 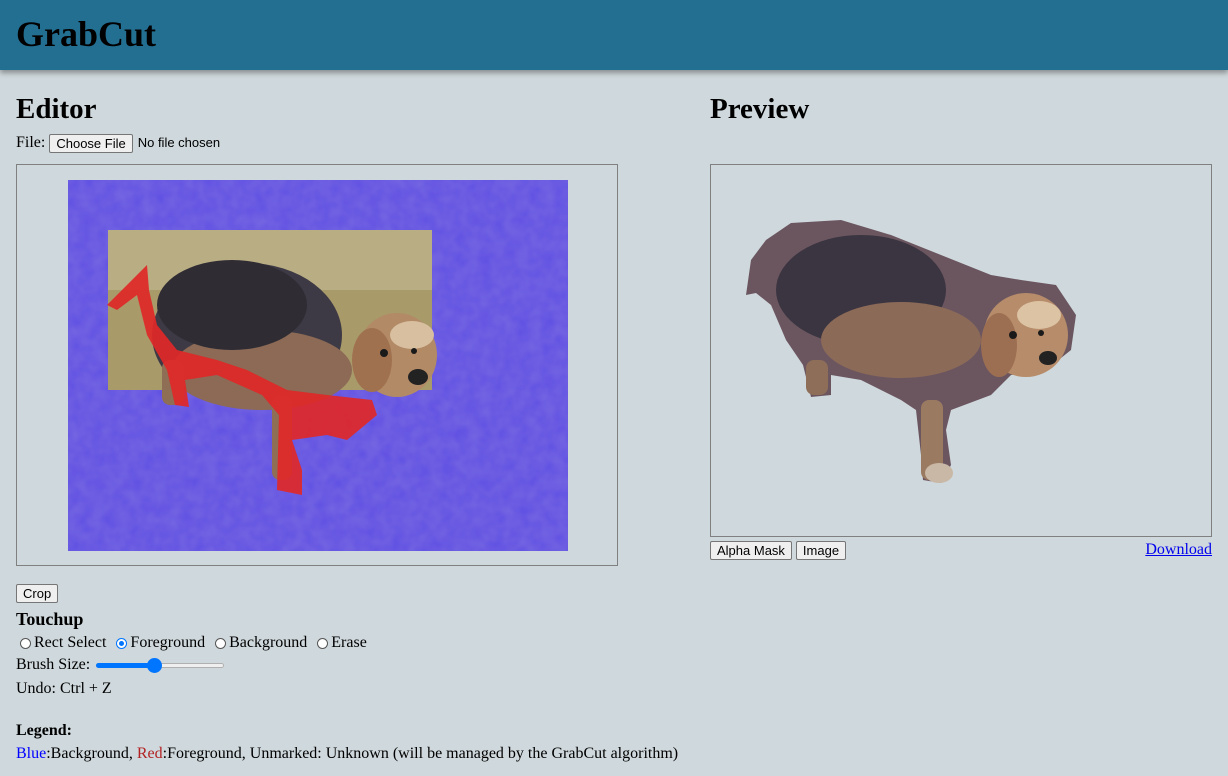 What do you see at coordinates (25, 643) in the screenshot?
I see `radio-rect-select` at bounding box center [25, 643].